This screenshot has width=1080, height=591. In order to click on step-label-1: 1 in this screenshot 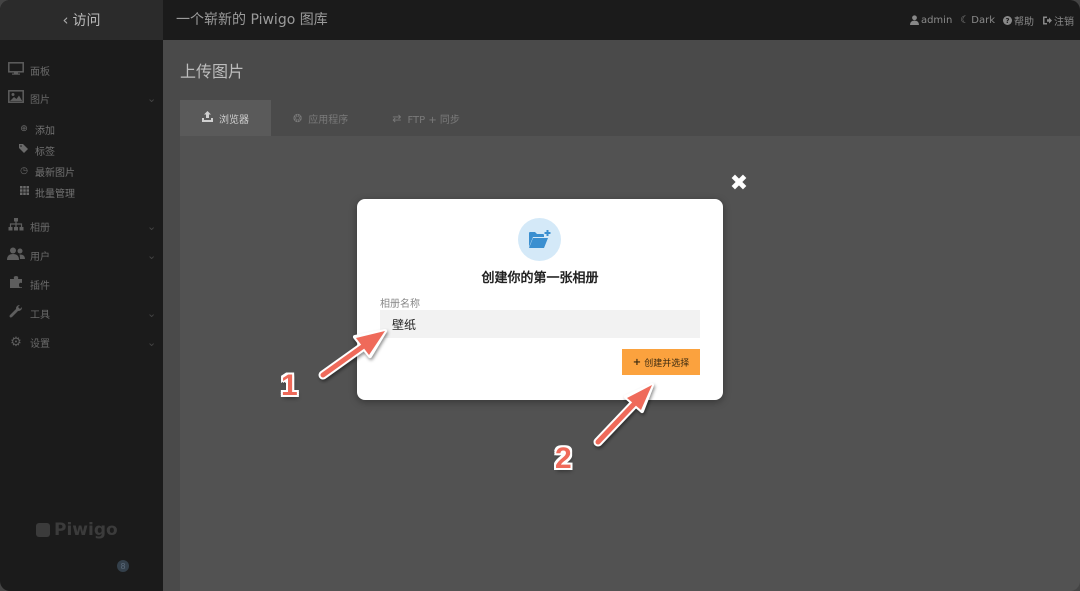, I will do `click(289, 385)`.